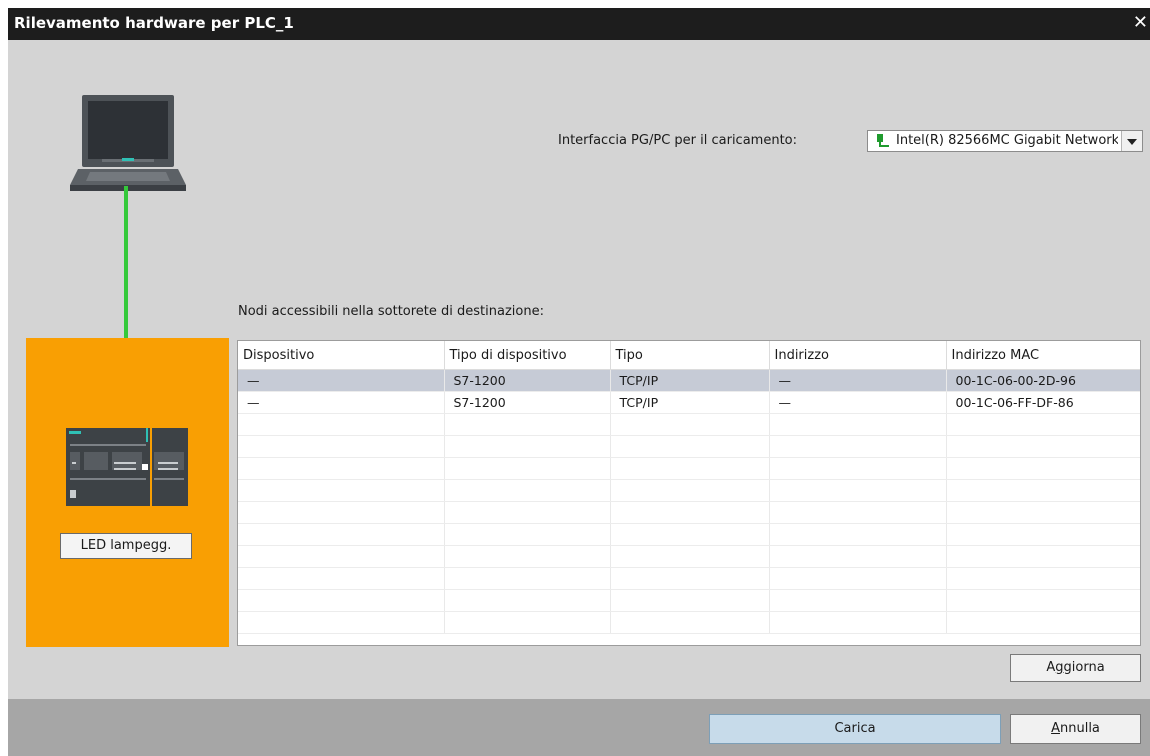  I want to click on cancel-accelerator-key: A, so click(1055, 728).